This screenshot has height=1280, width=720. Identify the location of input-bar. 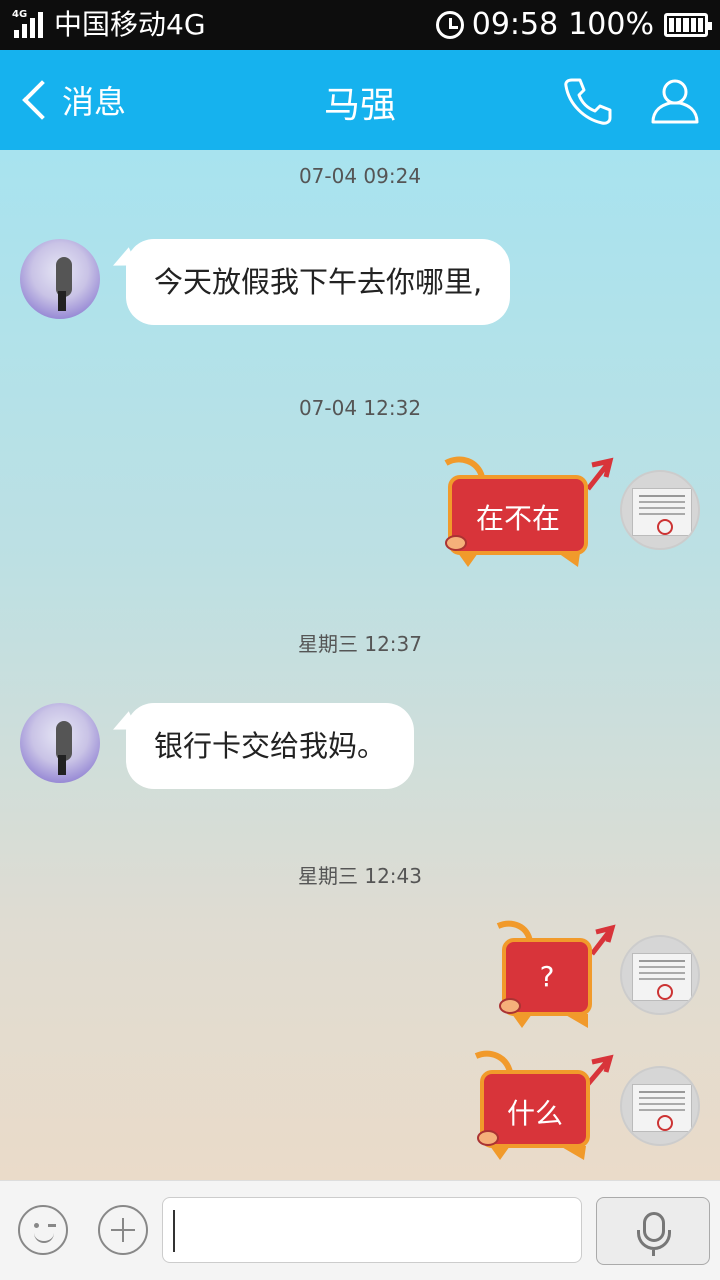
(360, 1230).